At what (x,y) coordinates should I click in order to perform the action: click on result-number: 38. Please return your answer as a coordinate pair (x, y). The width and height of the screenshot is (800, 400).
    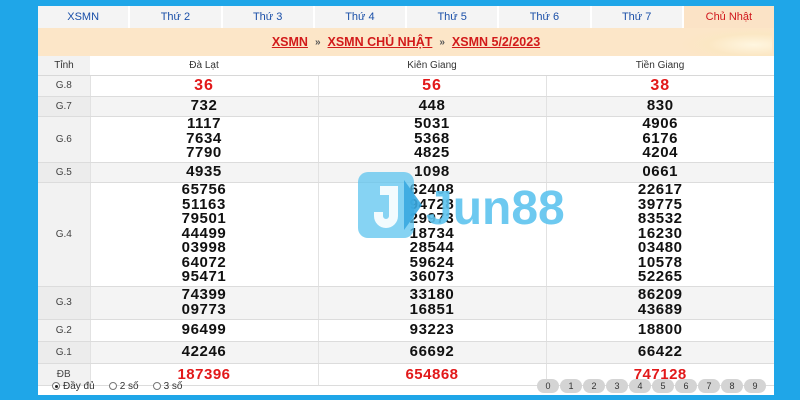
    Looking at the image, I should click on (660, 85).